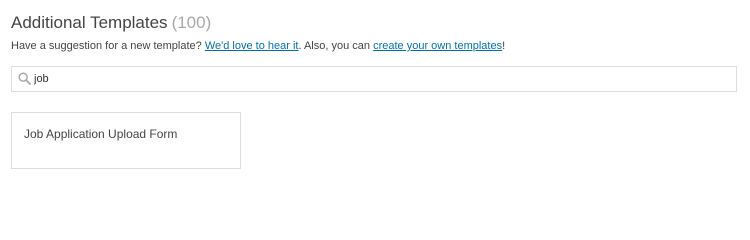 The height and width of the screenshot is (240, 750). Describe the element at coordinates (24, 78) in the screenshot. I see `search-icon` at that location.